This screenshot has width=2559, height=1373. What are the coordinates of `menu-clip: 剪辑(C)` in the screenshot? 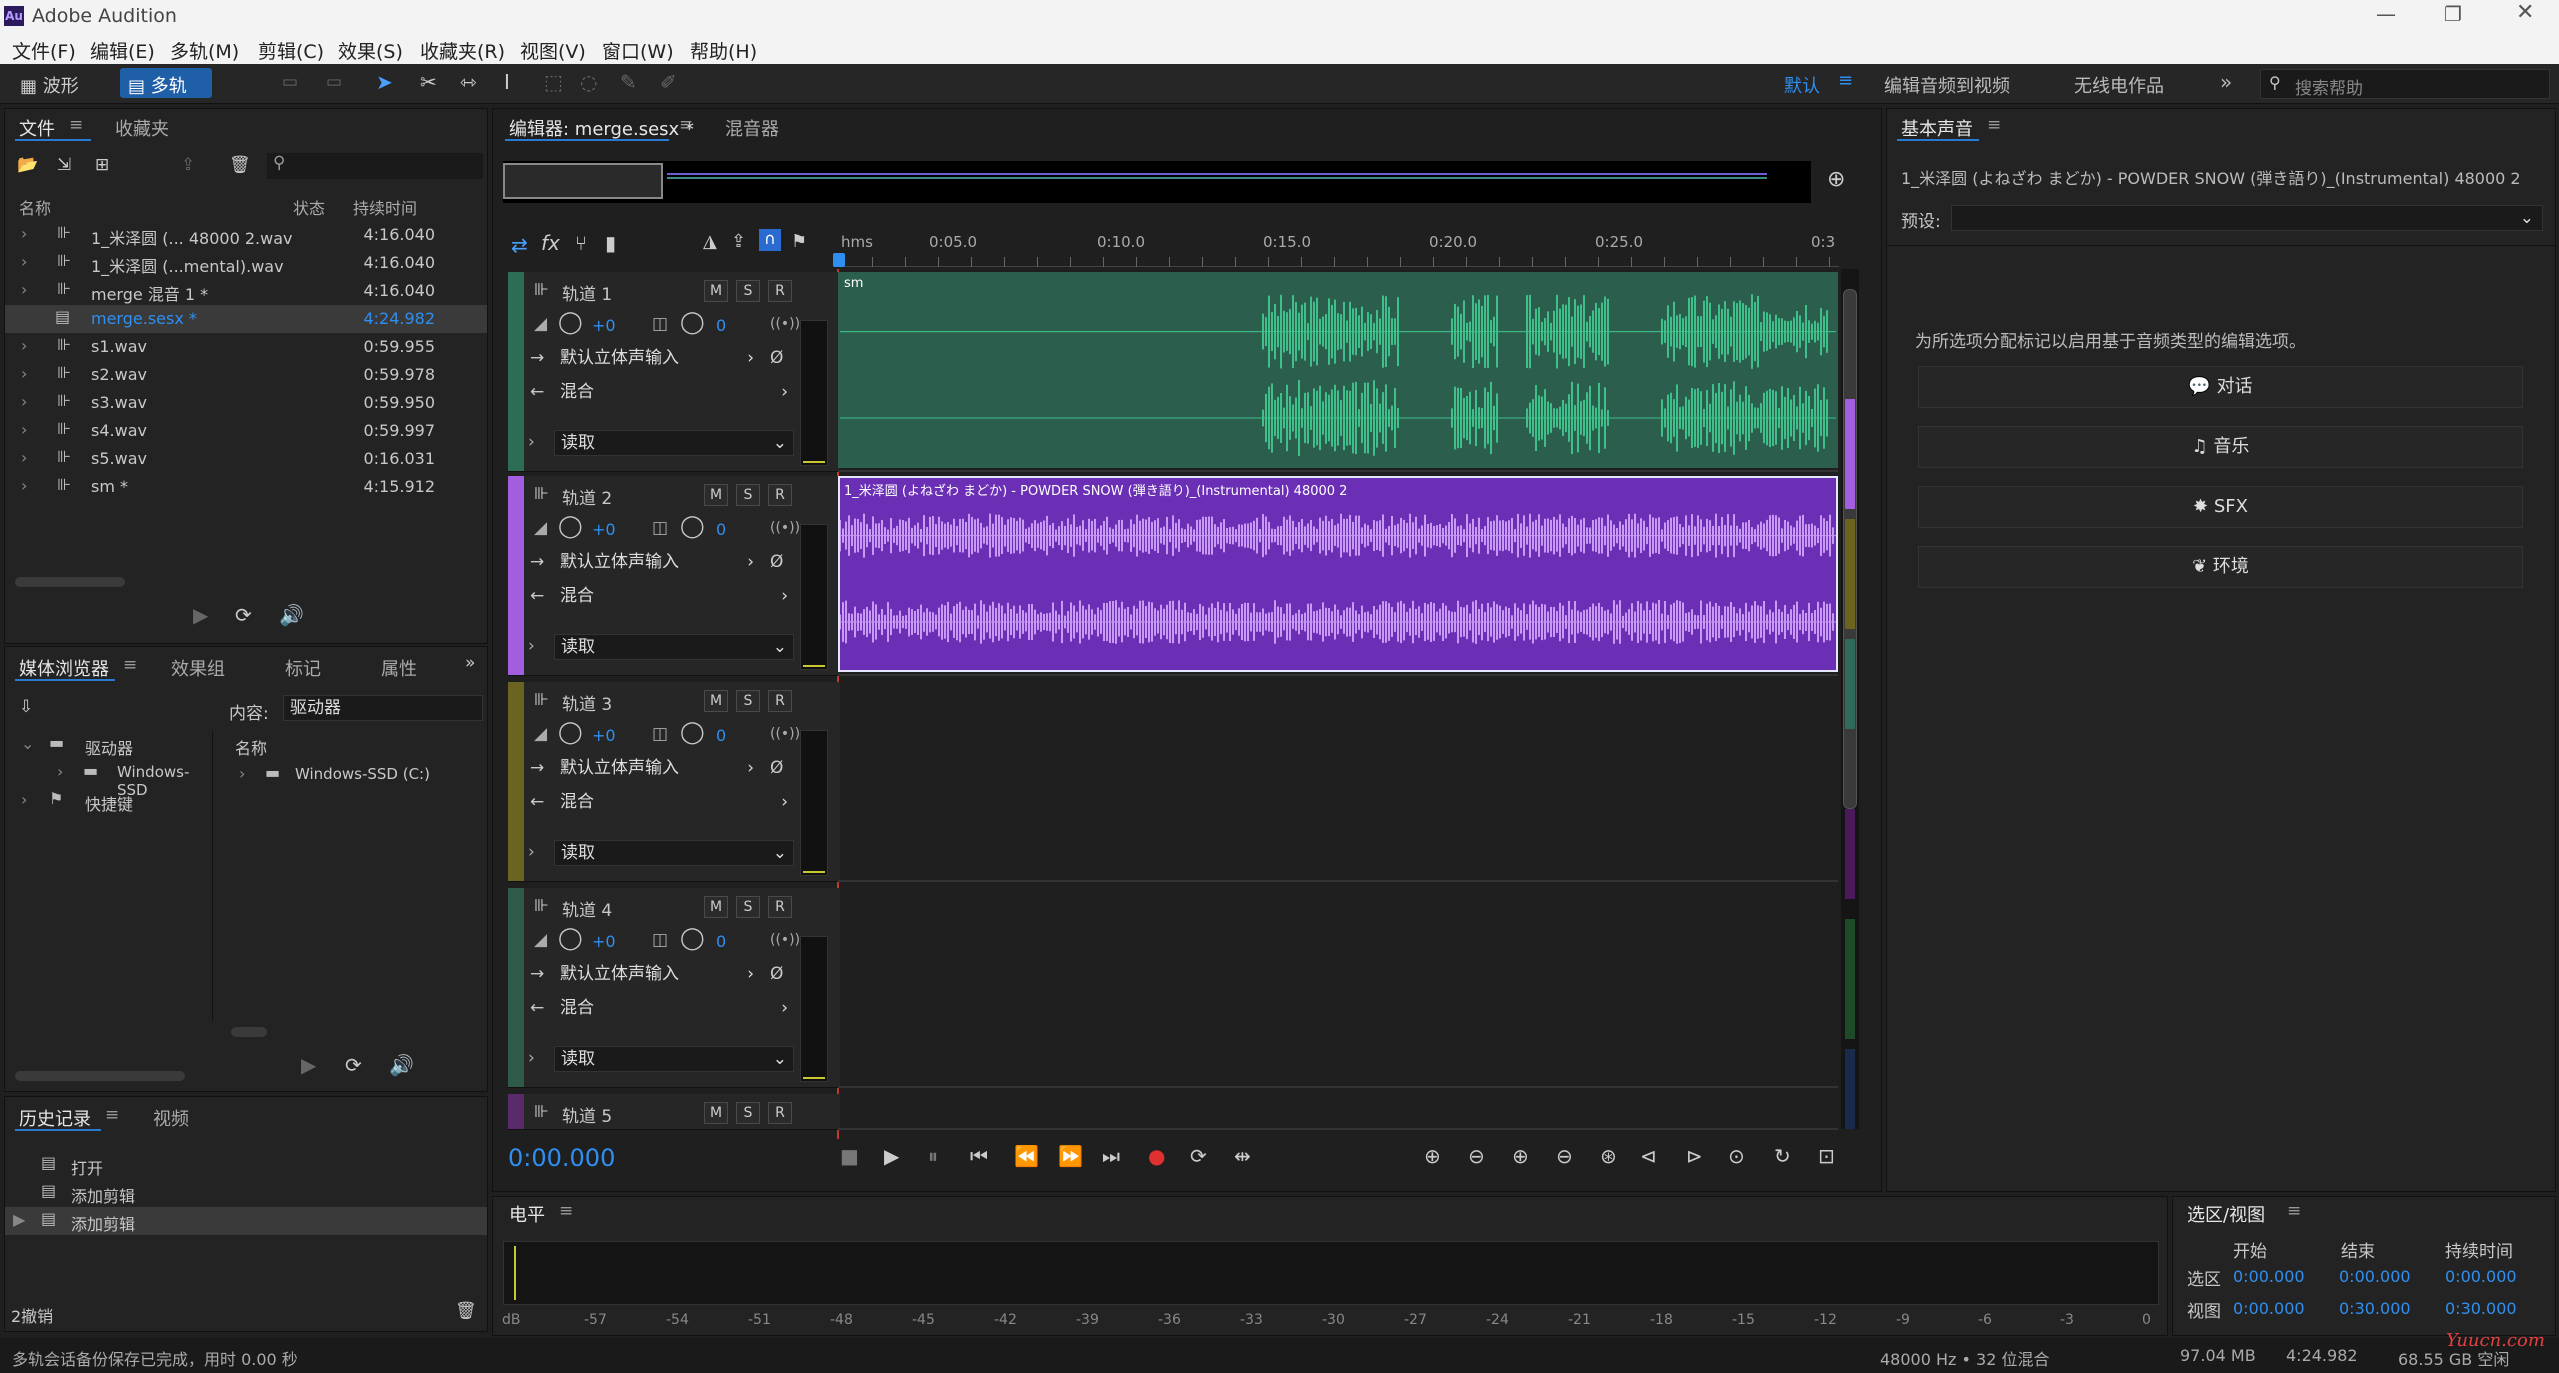 It's located at (291, 50).